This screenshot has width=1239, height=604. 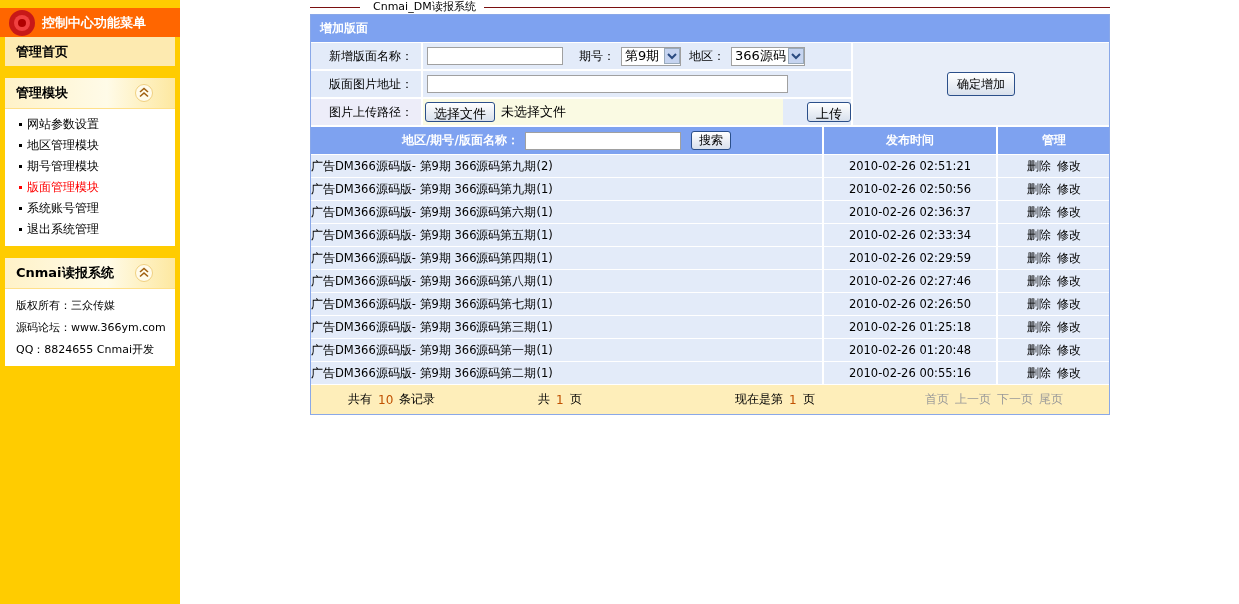 What do you see at coordinates (829, 112) in the screenshot?
I see `upload-button: 上传` at bounding box center [829, 112].